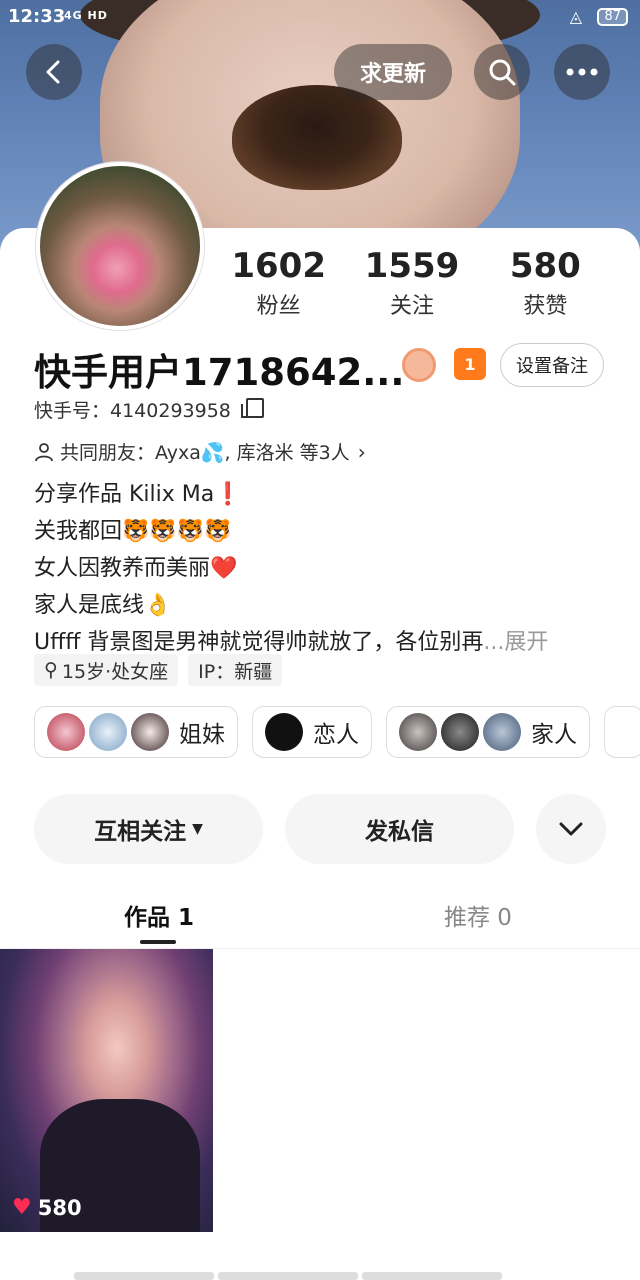  Describe the element at coordinates (278, 266) in the screenshot. I see `stat-value: 1602` at that location.